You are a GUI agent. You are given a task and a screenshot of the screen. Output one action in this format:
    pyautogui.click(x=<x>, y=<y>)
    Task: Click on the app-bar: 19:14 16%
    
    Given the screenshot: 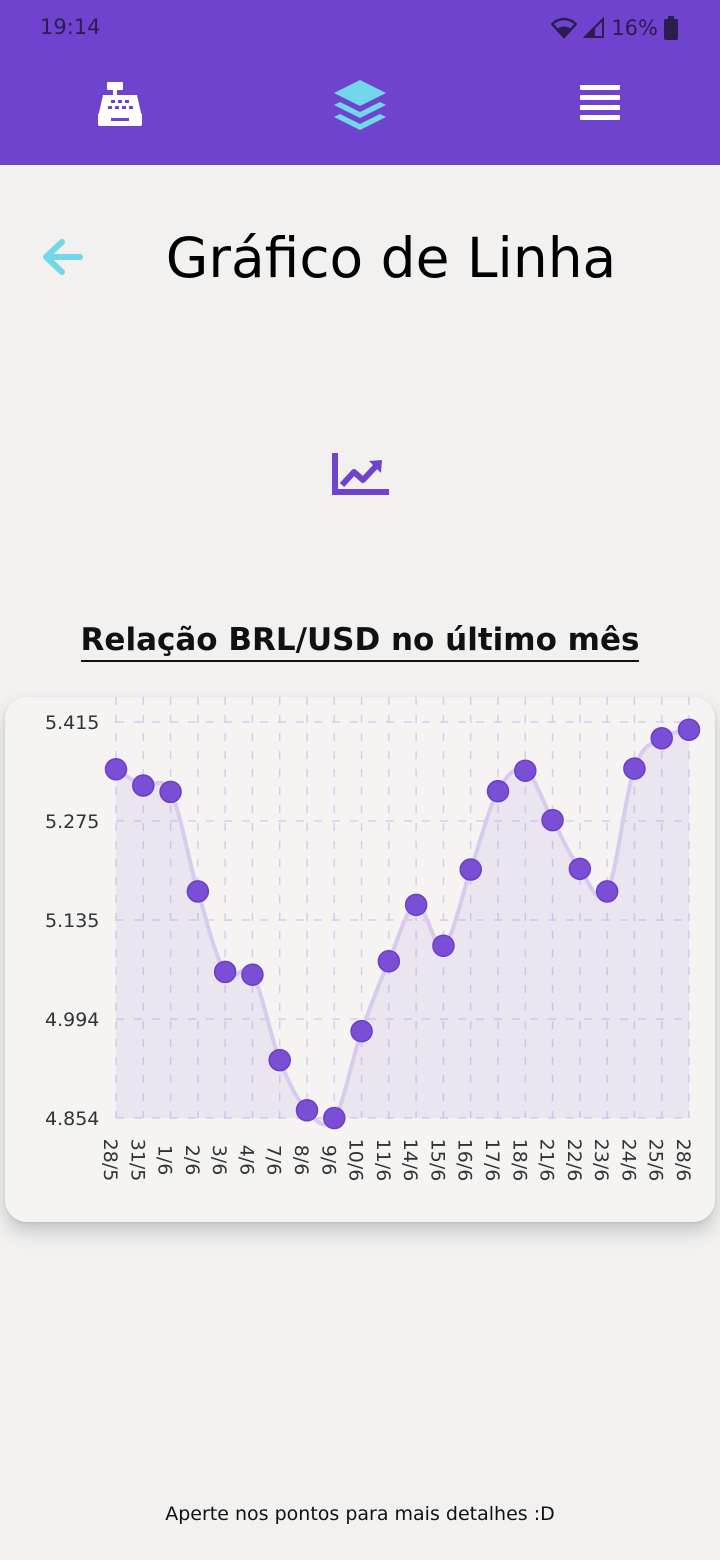 What is the action you would take?
    pyautogui.click(x=360, y=82)
    